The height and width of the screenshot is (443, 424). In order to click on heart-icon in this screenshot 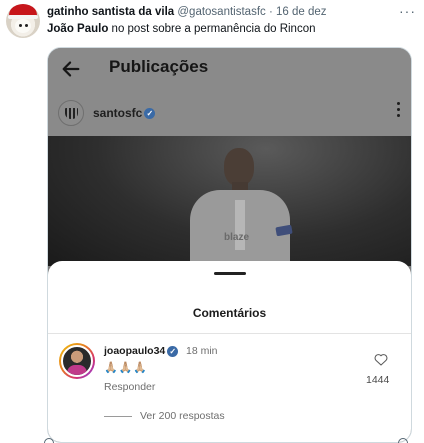, I will do `click(381, 360)`.